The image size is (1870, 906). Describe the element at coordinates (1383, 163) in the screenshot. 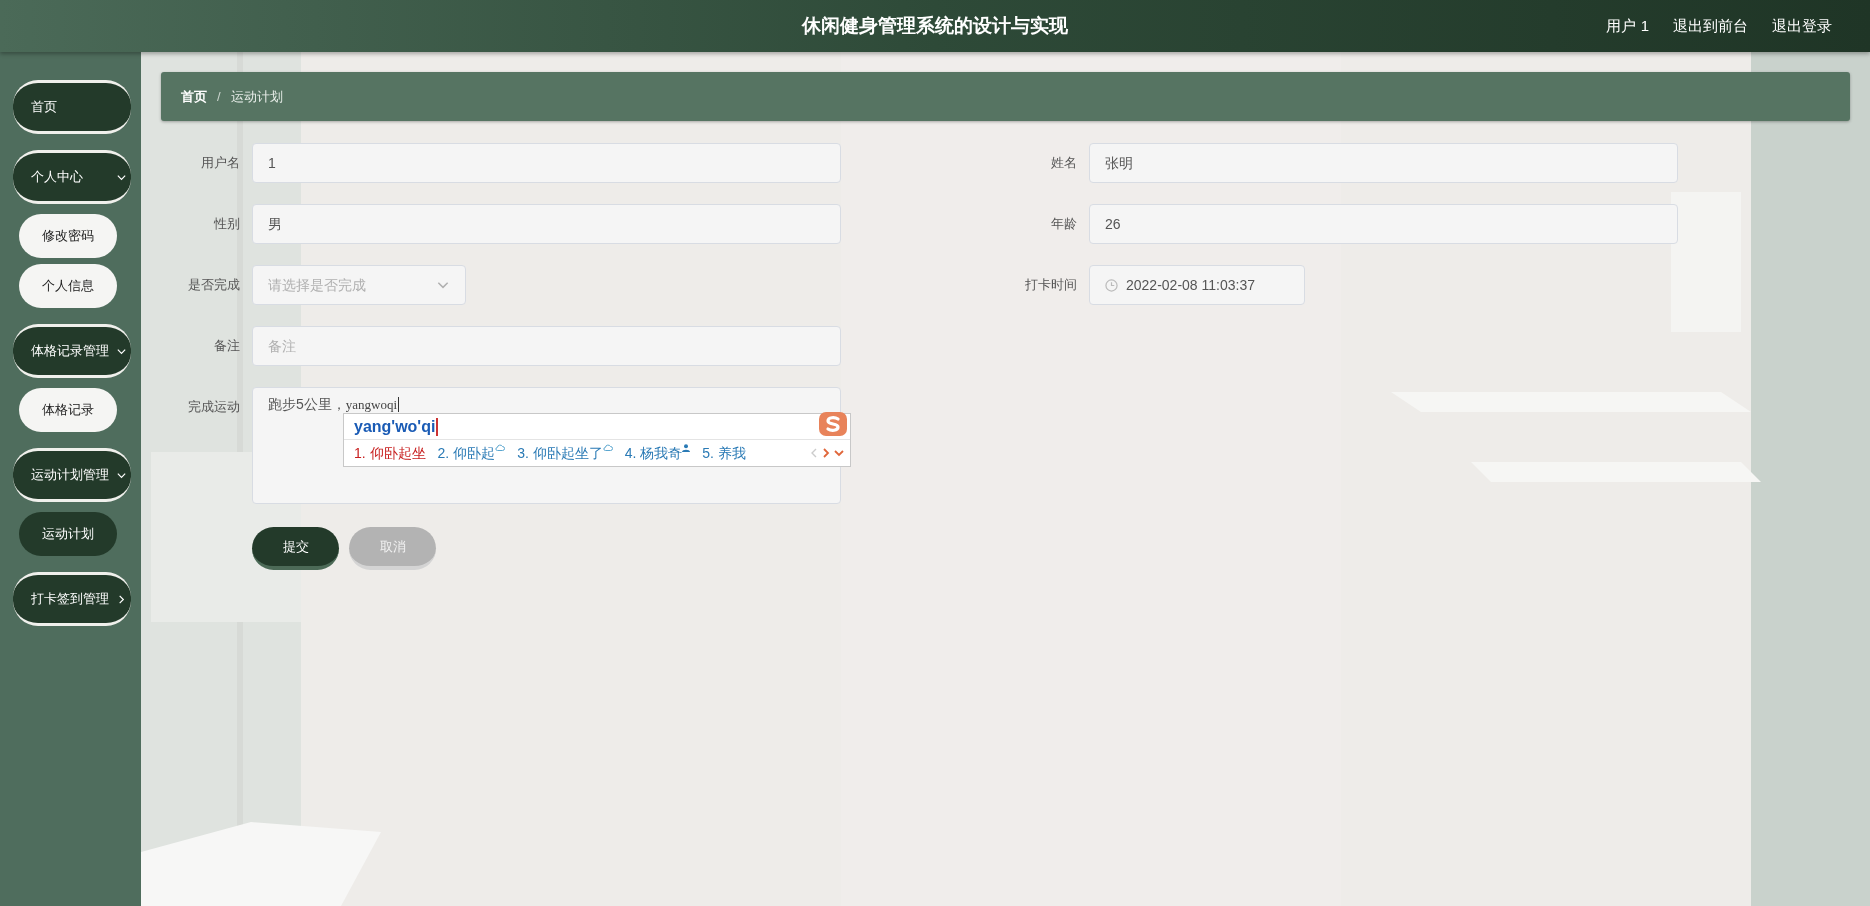

I see `text-field: 张明` at that location.